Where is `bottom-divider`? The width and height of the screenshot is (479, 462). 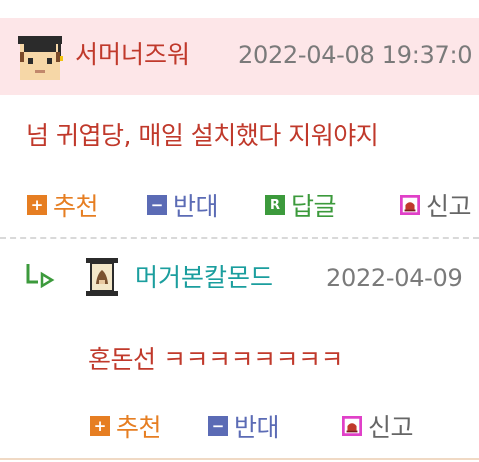
bottom-divider is located at coordinates (239, 459).